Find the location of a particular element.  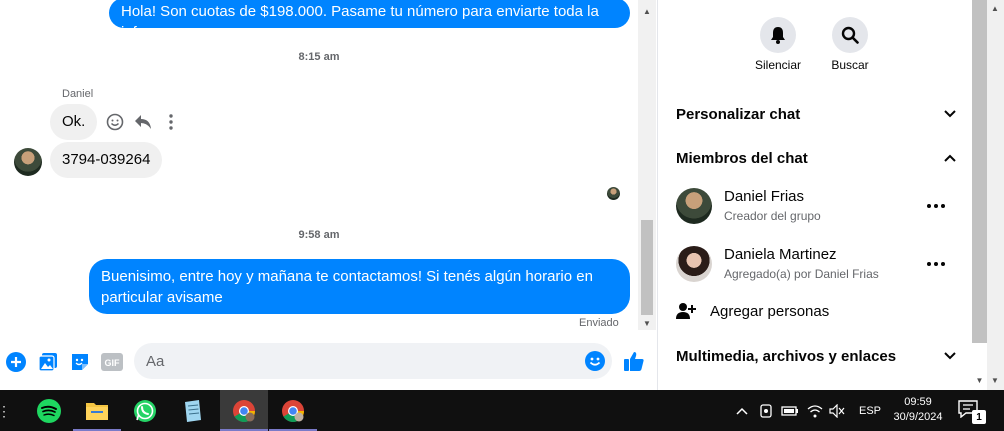

taskbar-app-spotify is located at coordinates (49, 410).